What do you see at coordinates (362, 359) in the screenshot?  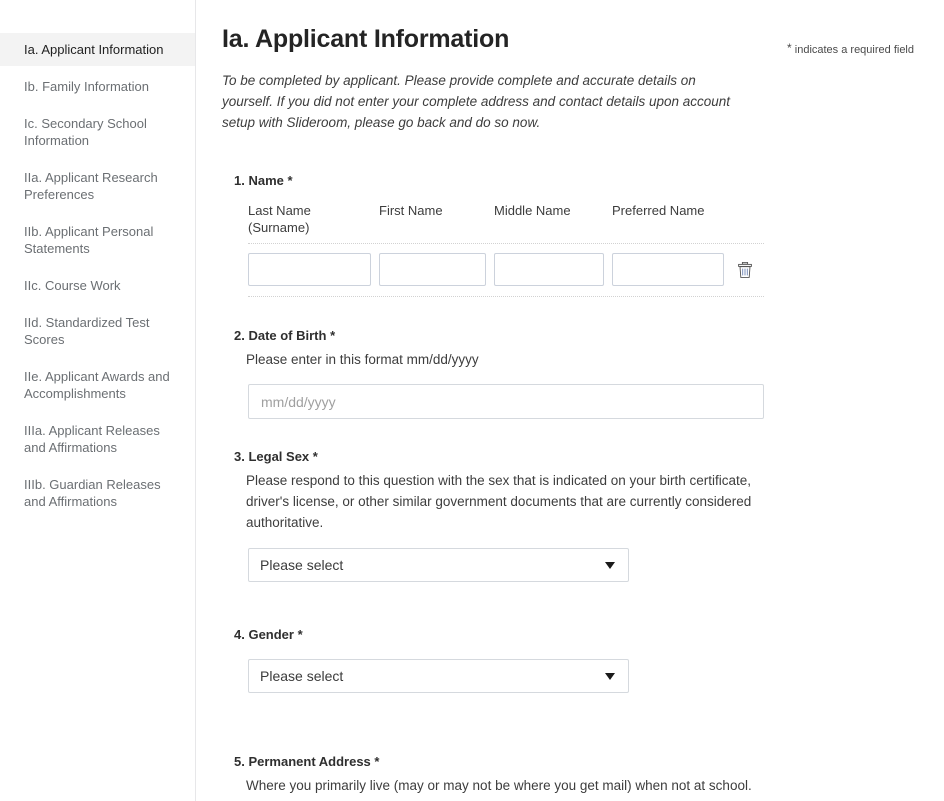 I see `question-2-description: Please enter in this format mm/dd/yyyy` at bounding box center [362, 359].